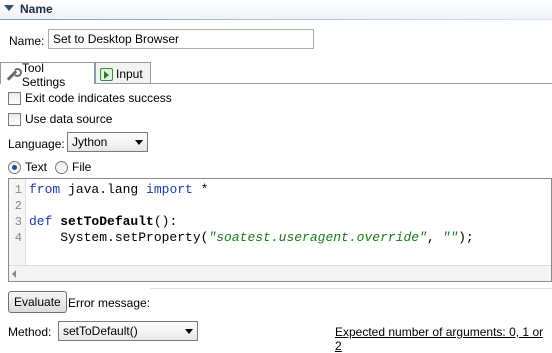 The image size is (552, 353). Describe the element at coordinates (30, 332) in the screenshot. I see `method-label: Method:` at that location.